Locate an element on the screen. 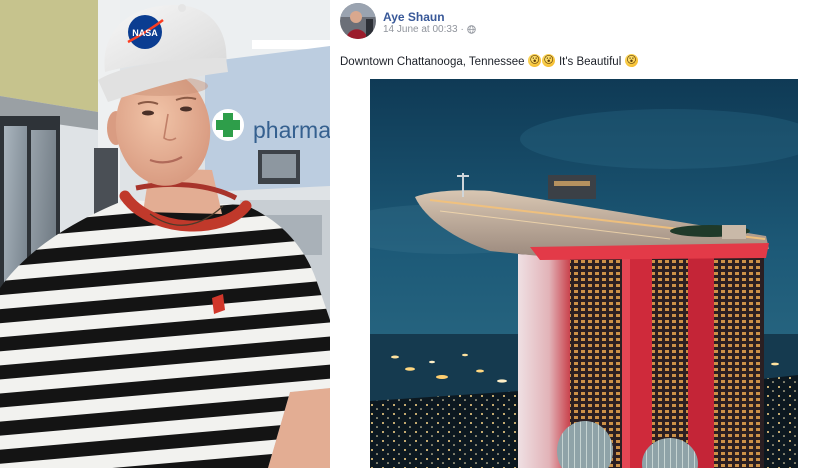 The image size is (830, 468). city-lights-left is located at coordinates (445, 429).